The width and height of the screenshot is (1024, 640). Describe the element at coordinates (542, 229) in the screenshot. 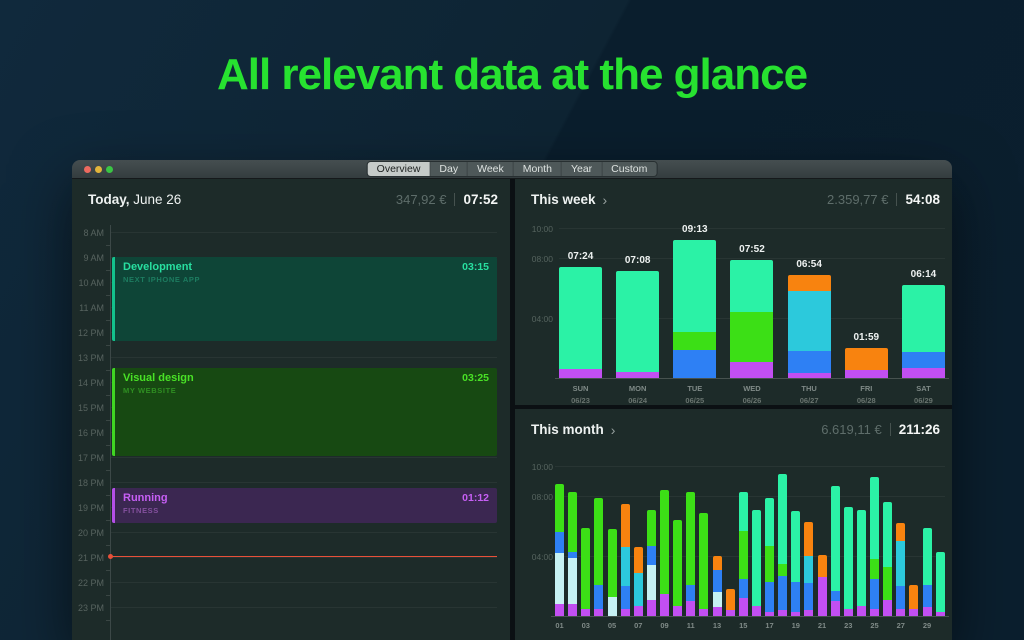

I see `chart-ytick-label: 10:00` at that location.